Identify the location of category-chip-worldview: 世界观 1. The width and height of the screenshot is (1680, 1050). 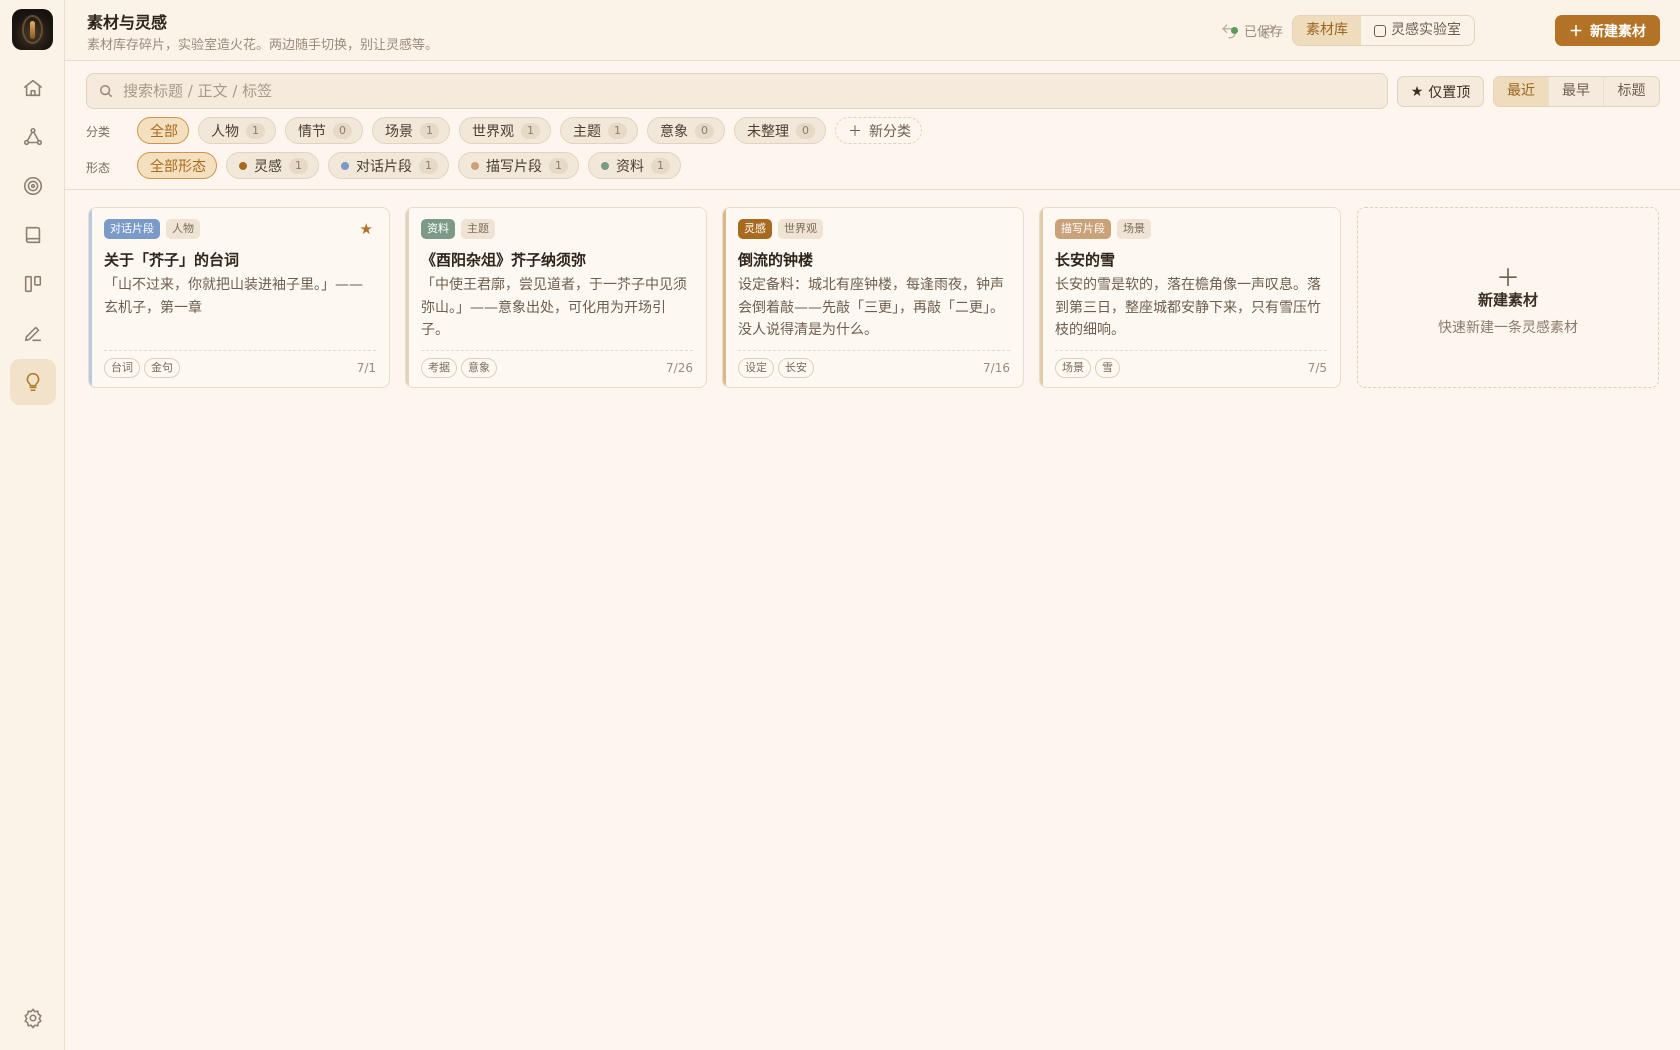
(505, 130).